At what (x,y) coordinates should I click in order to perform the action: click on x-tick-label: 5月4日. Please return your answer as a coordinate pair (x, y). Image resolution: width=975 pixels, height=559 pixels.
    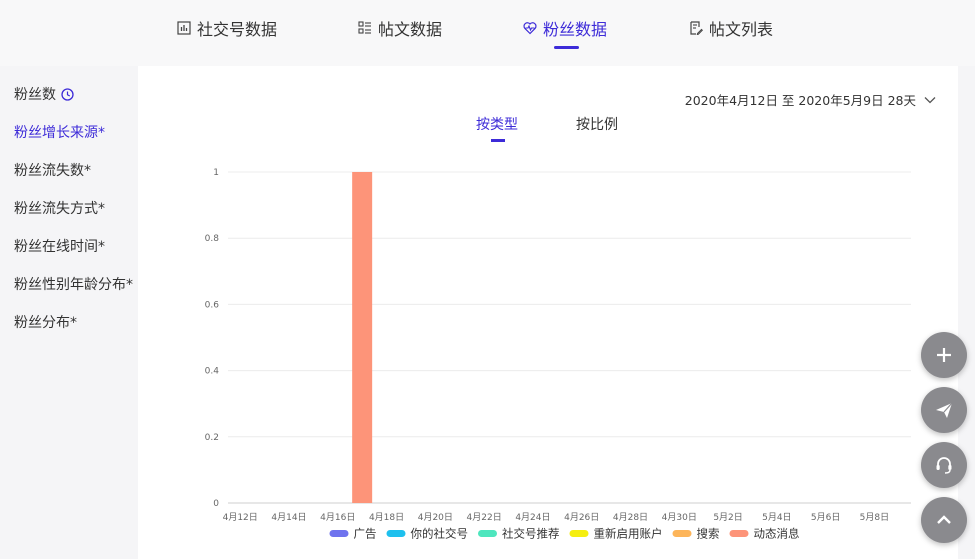
    Looking at the image, I should click on (776, 517).